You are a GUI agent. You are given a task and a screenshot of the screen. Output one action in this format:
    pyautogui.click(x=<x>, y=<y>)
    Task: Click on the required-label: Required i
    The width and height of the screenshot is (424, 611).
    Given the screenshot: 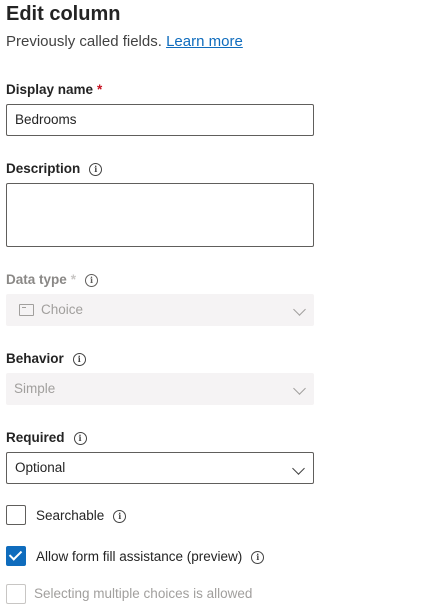 What is the action you would take?
    pyautogui.click(x=46, y=438)
    